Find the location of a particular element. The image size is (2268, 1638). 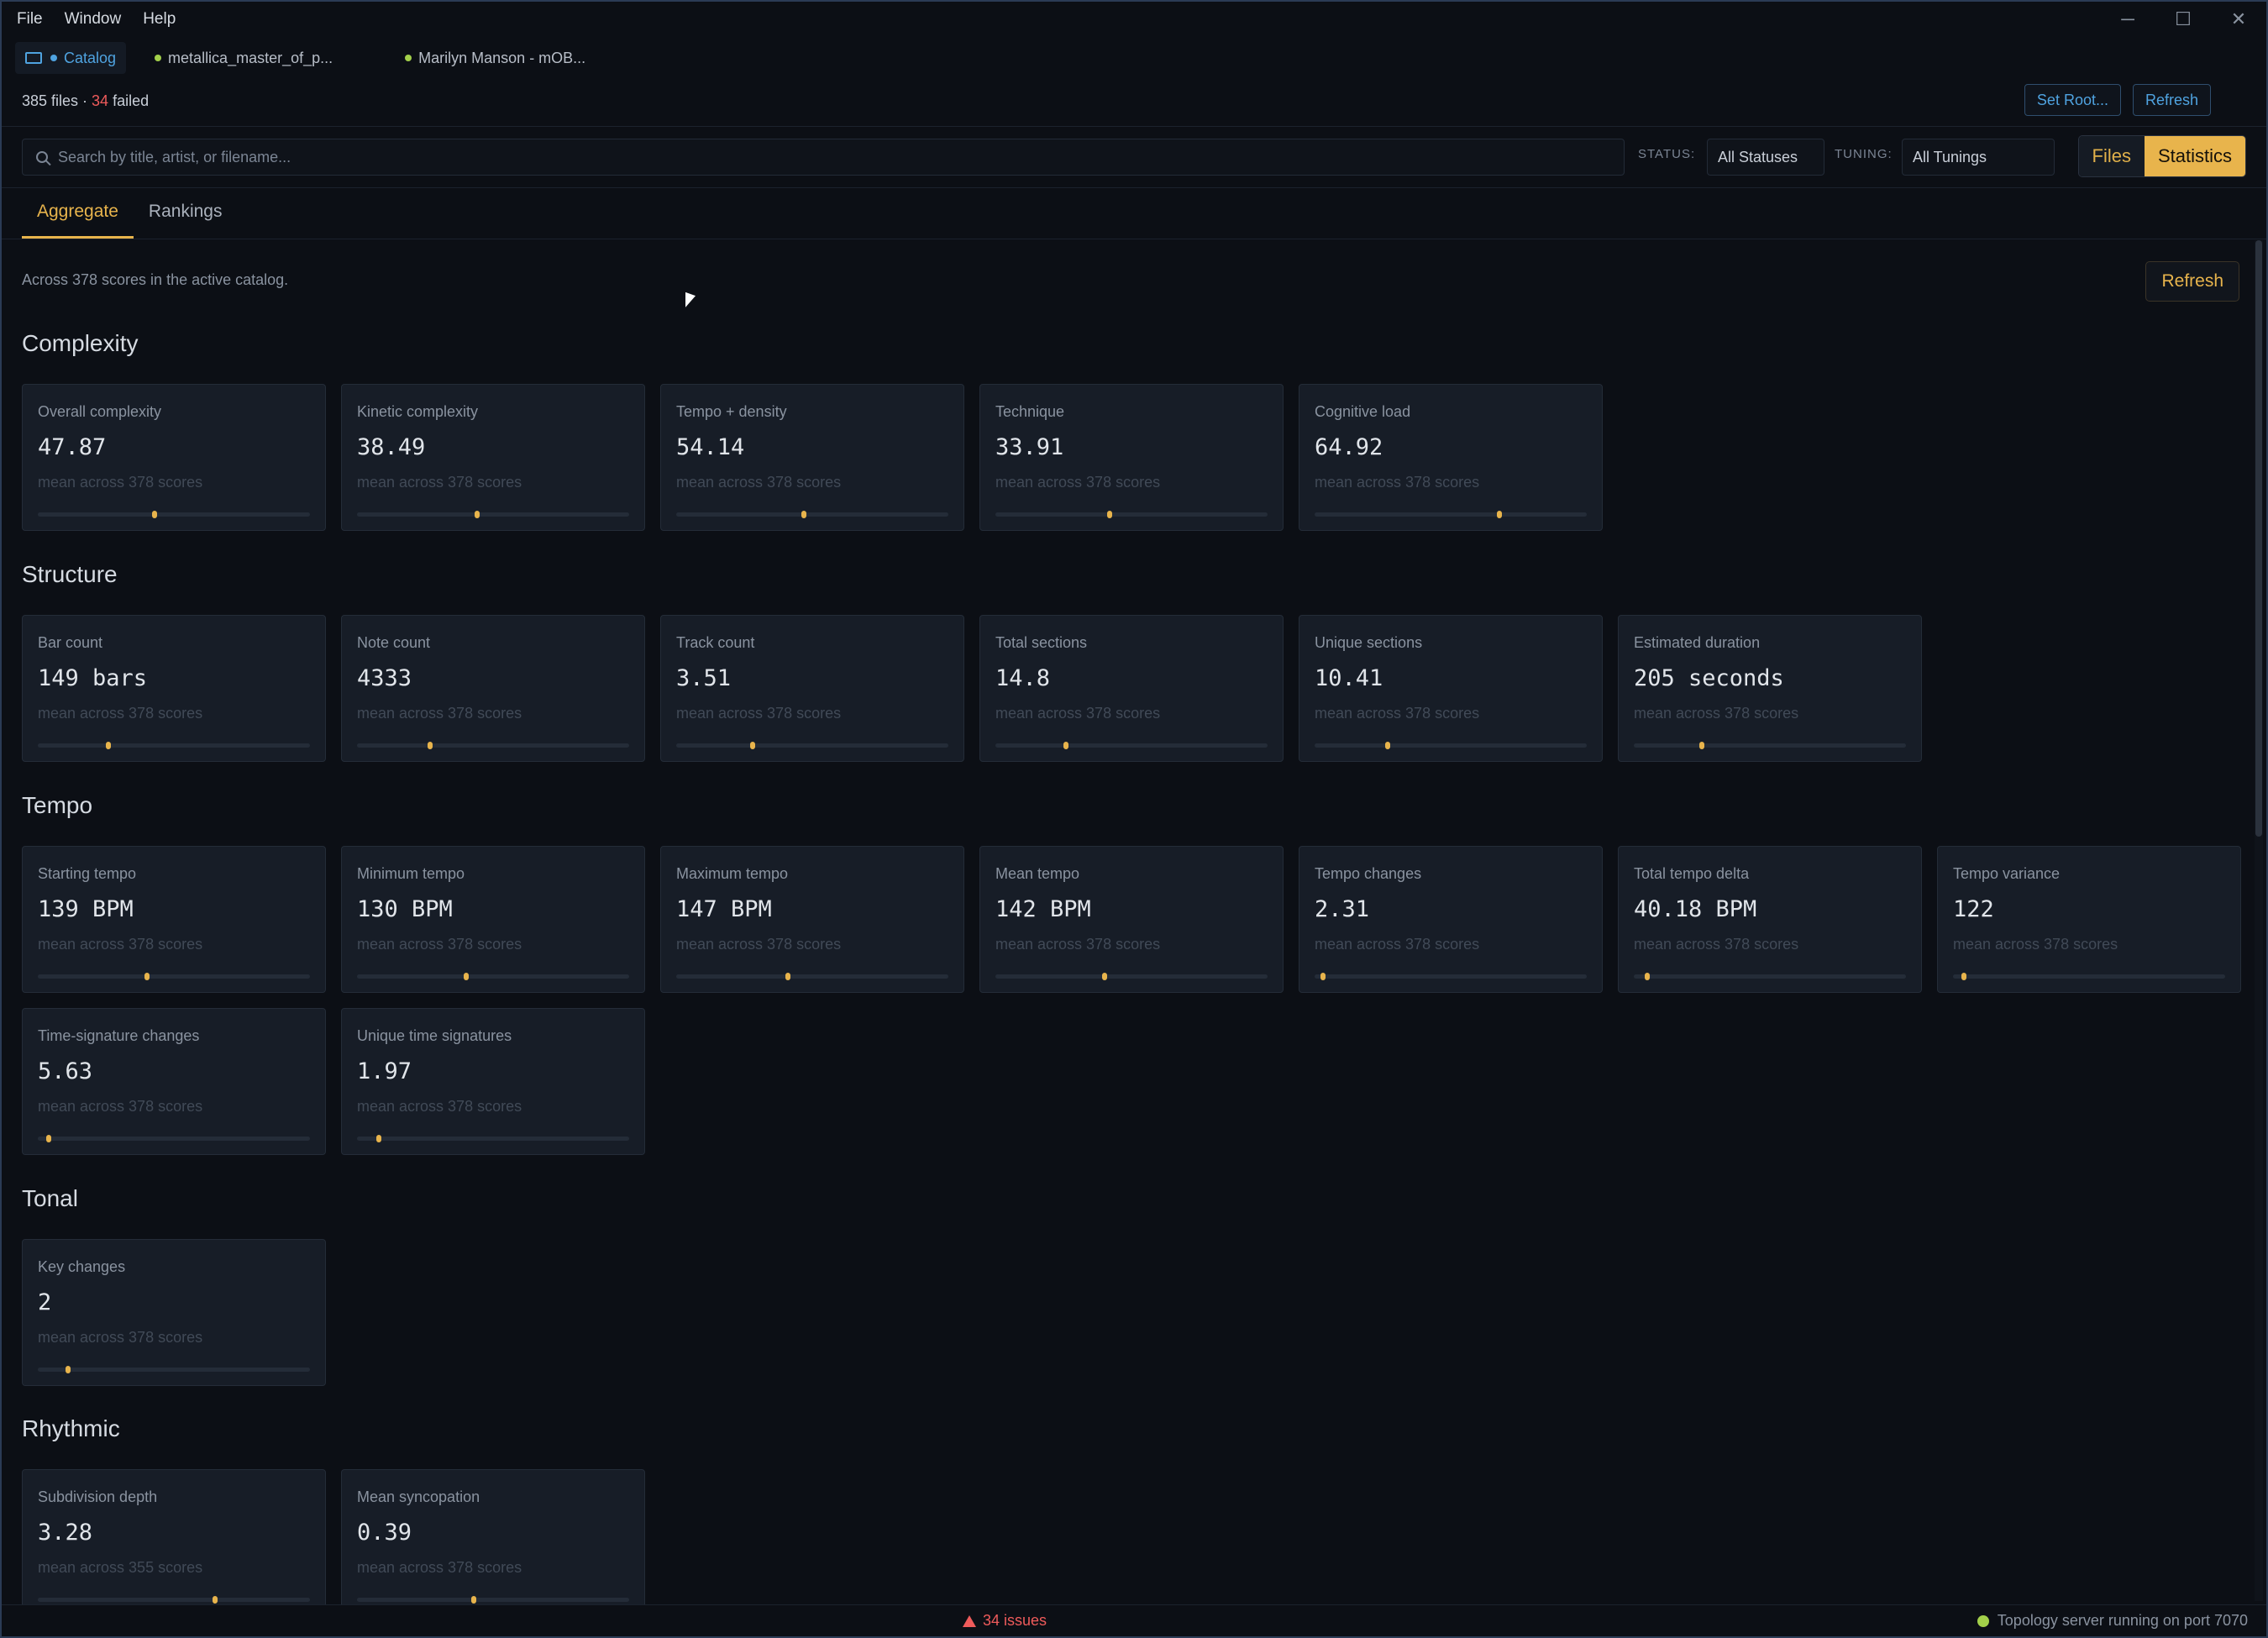

stat-label: Overall complexity is located at coordinates (100, 411).